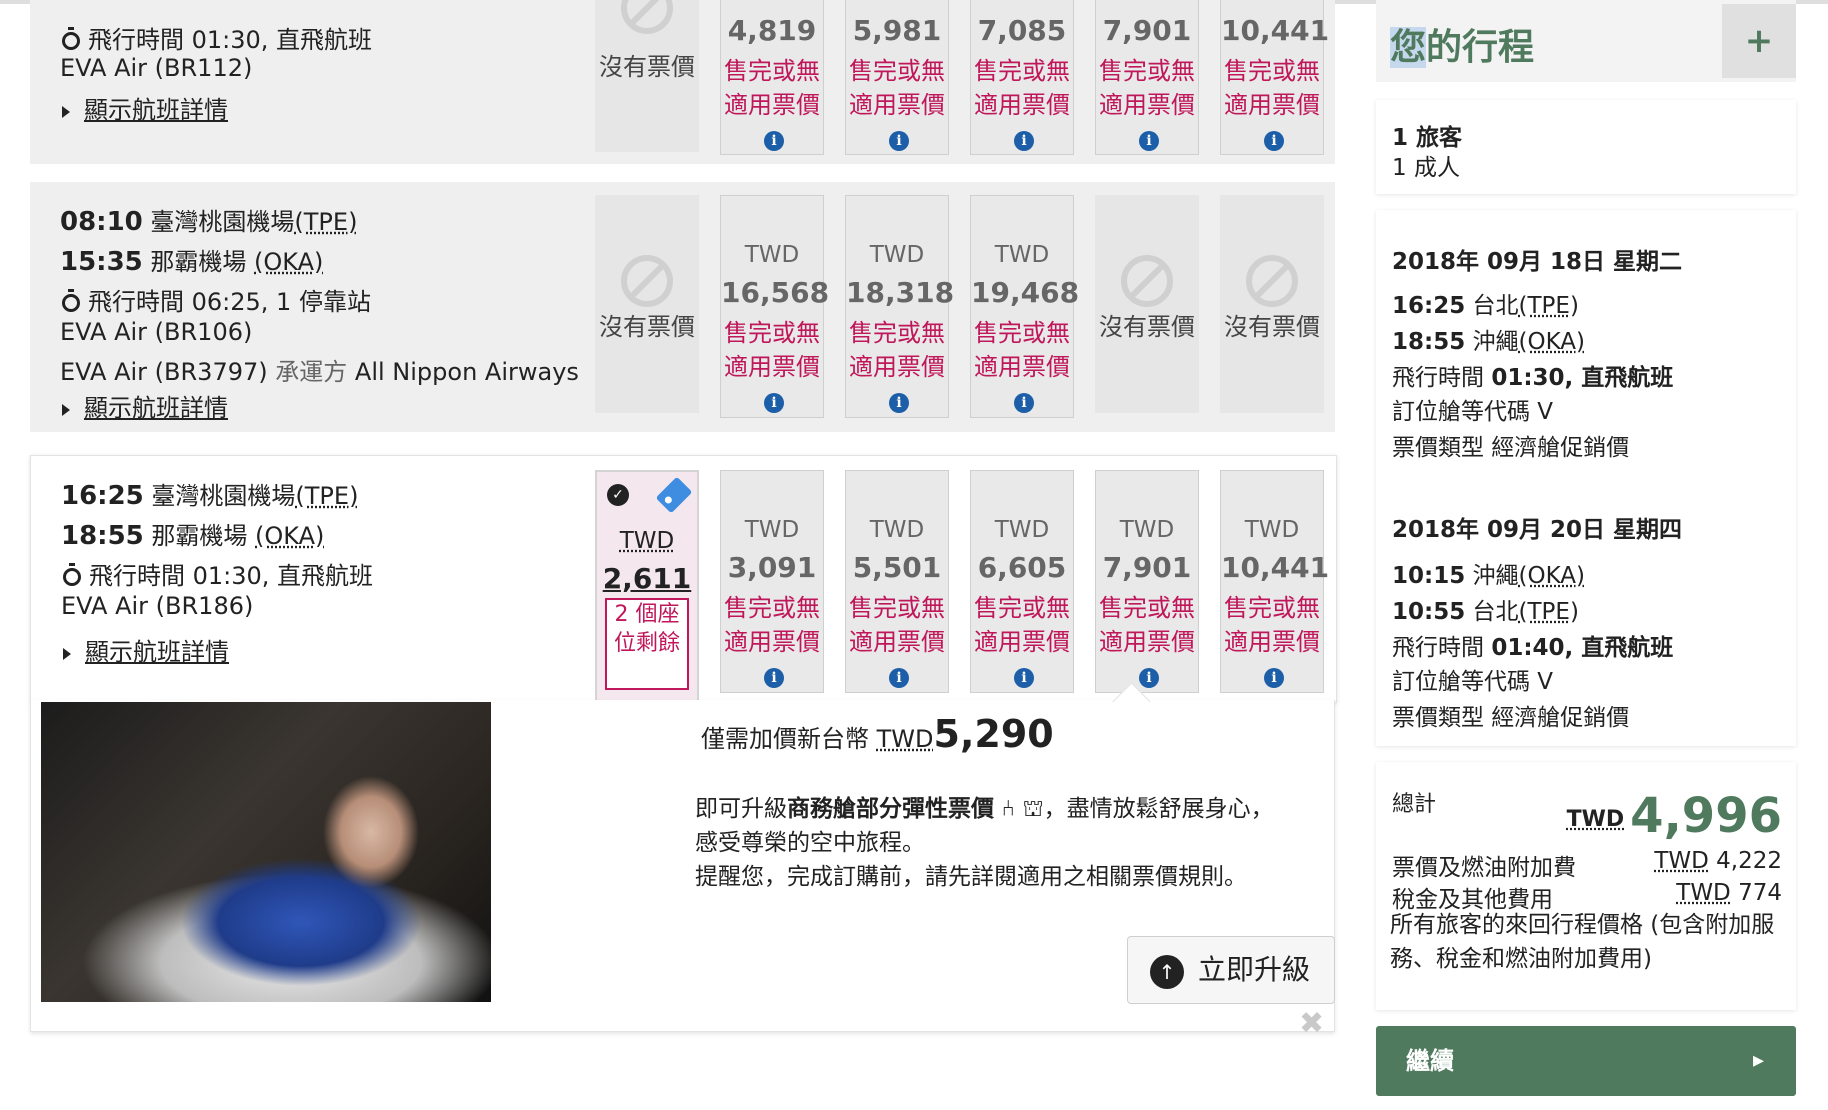  Describe the element at coordinates (1033, 809) in the screenshot. I see `flexible-icon: ⛫` at that location.